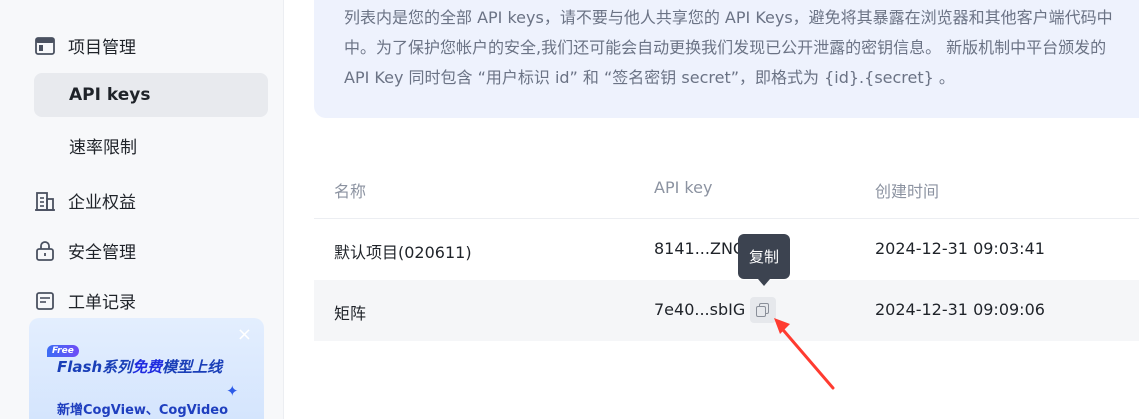 This screenshot has width=1139, height=419. What do you see at coordinates (960, 248) in the screenshot?
I see `row-created: 2024-12-31 09:03:41` at bounding box center [960, 248].